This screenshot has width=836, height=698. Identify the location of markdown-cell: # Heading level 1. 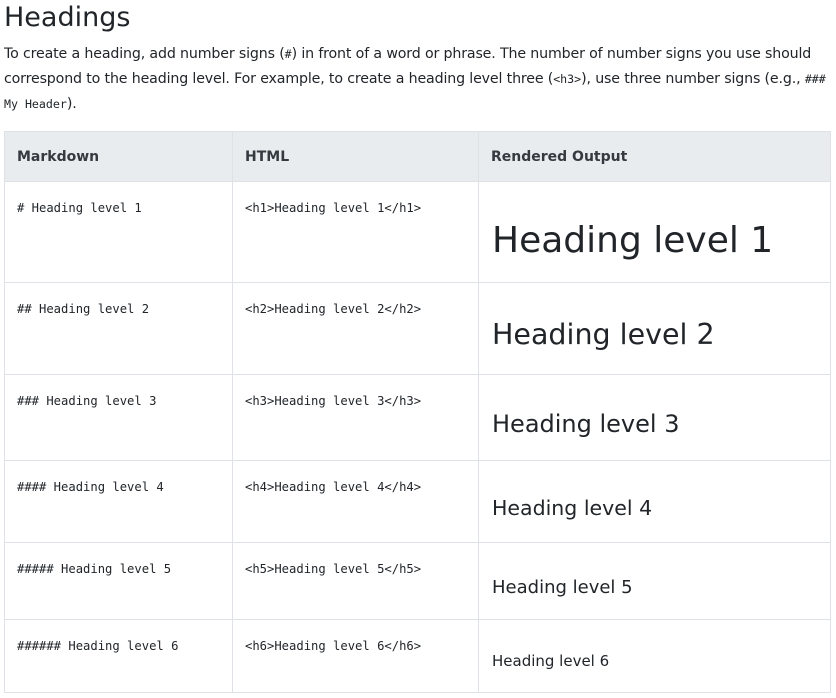
(118, 232).